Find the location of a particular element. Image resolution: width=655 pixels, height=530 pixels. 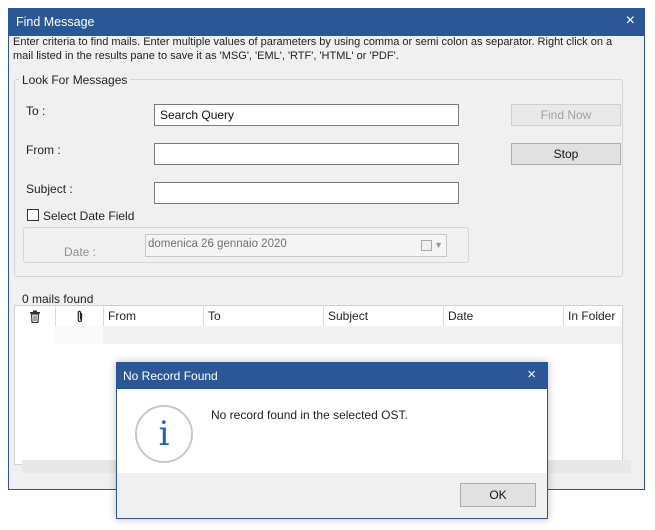

to-label: To : is located at coordinates (36, 111).